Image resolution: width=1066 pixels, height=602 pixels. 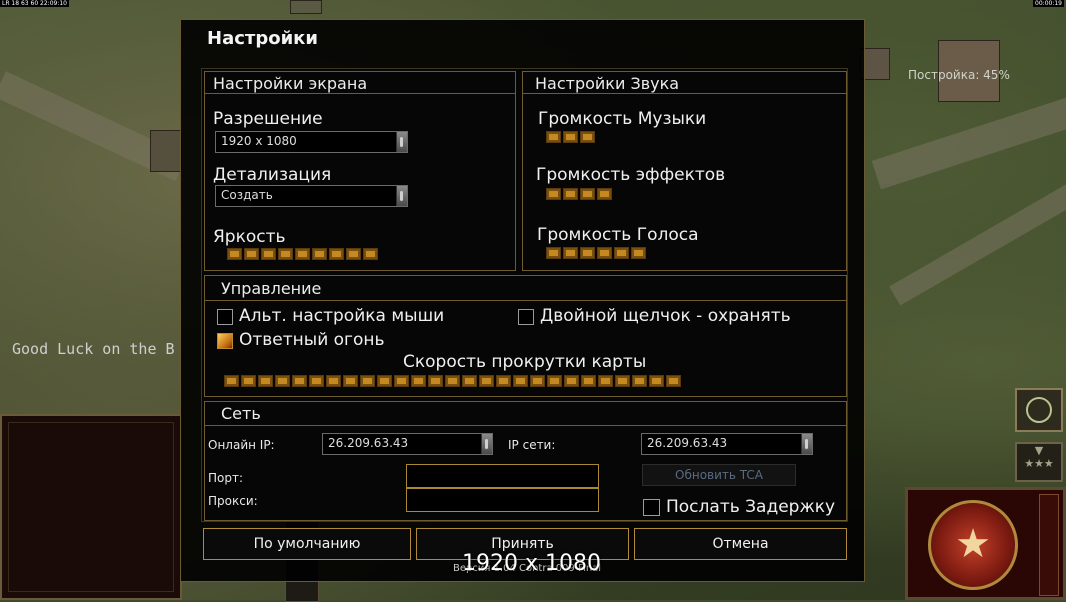 I want to click on vehicle, so click(x=306, y=7).